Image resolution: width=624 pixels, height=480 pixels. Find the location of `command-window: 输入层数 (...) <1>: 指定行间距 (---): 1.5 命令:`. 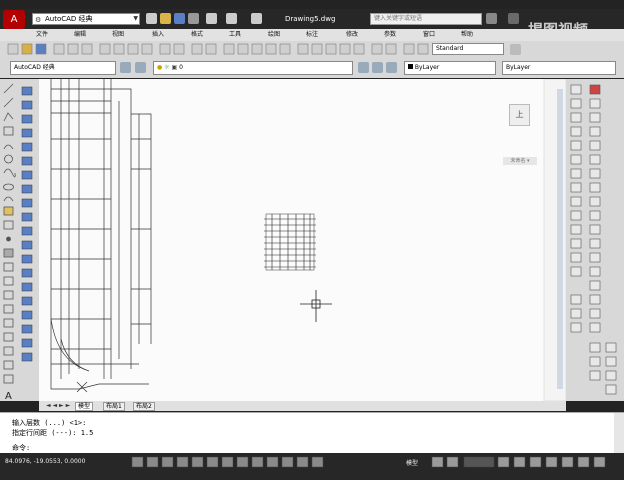

command-window: 输入层数 (...) <1>: 指定行间距 (---): 1.5 命令: is located at coordinates (312, 433).